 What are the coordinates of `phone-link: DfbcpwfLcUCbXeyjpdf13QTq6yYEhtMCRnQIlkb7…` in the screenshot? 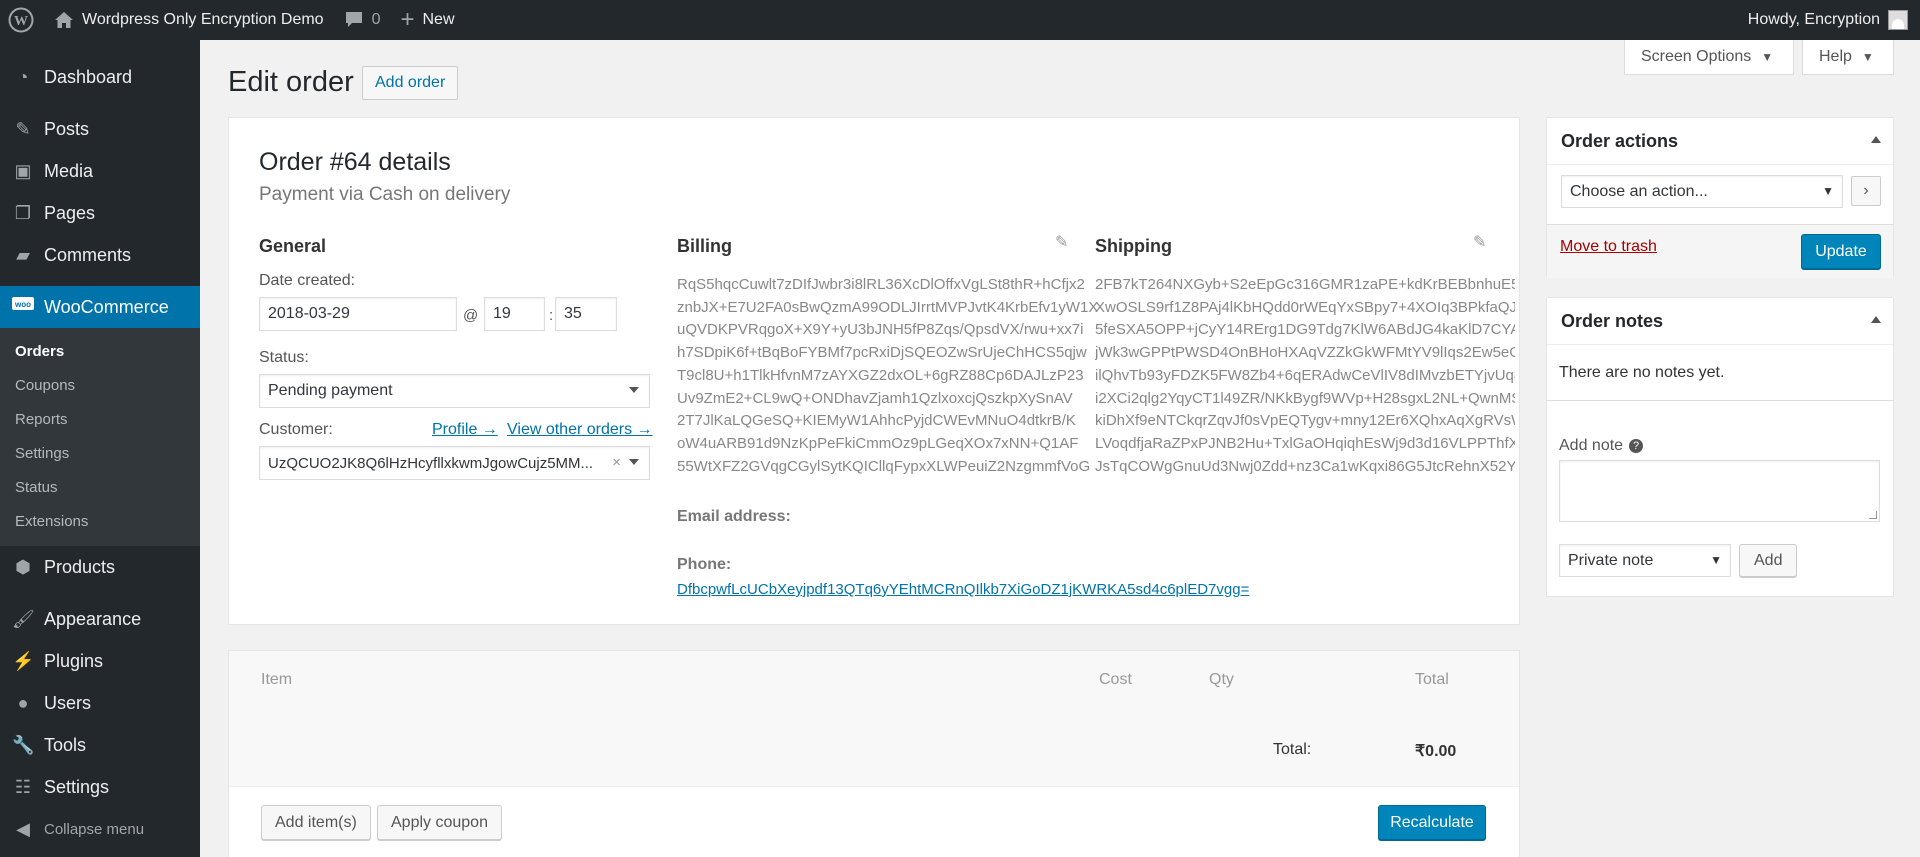 It's located at (963, 589).